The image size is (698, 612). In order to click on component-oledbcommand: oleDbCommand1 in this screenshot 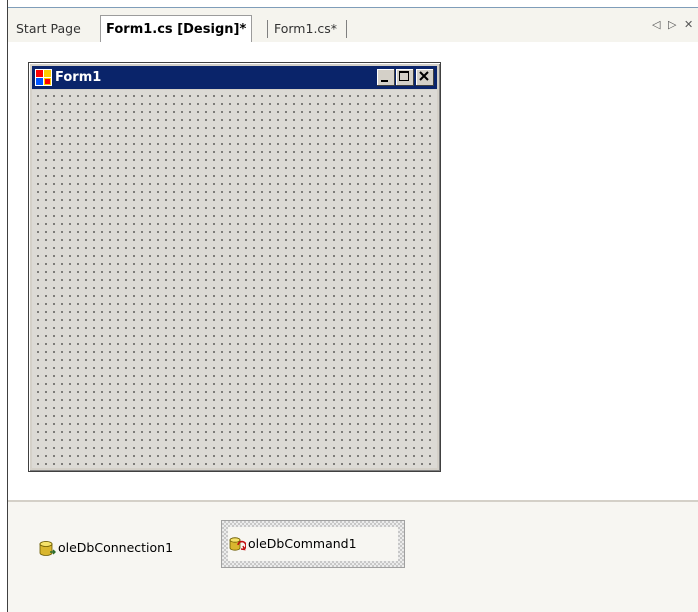, I will do `click(313, 544)`.